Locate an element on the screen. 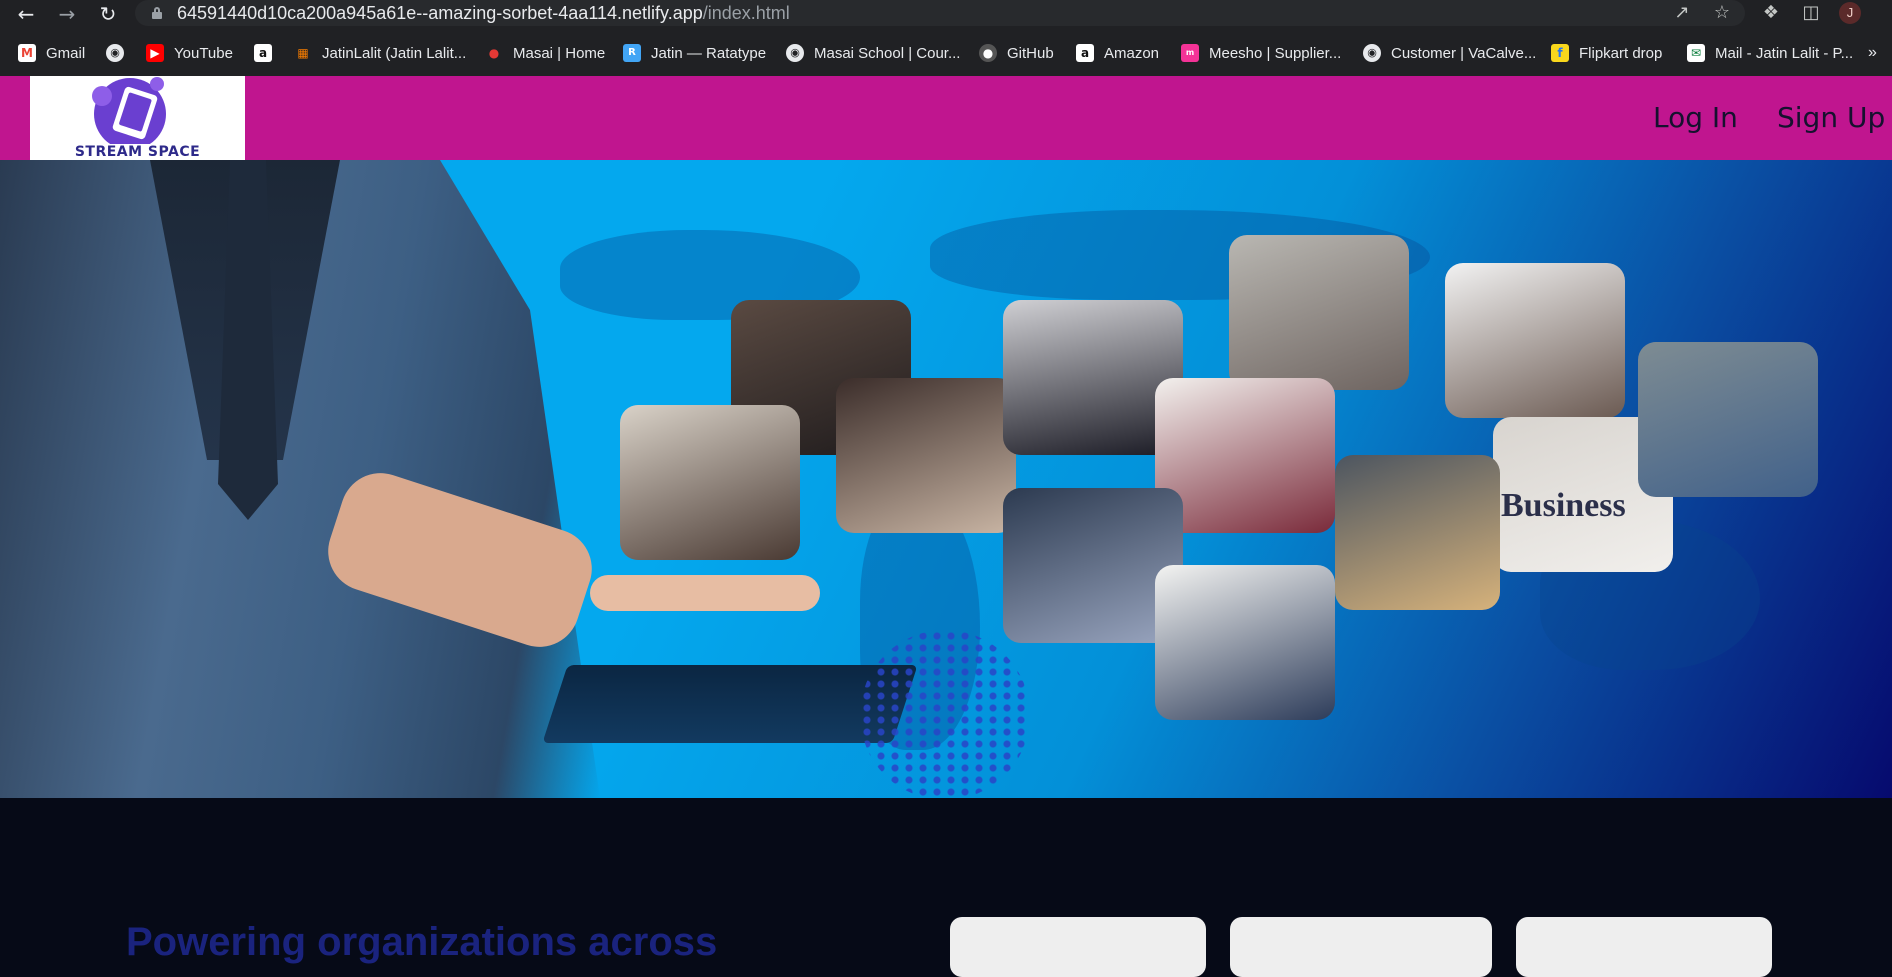 The height and width of the screenshot is (977, 1892). ratatype-icon: R is located at coordinates (632, 53).